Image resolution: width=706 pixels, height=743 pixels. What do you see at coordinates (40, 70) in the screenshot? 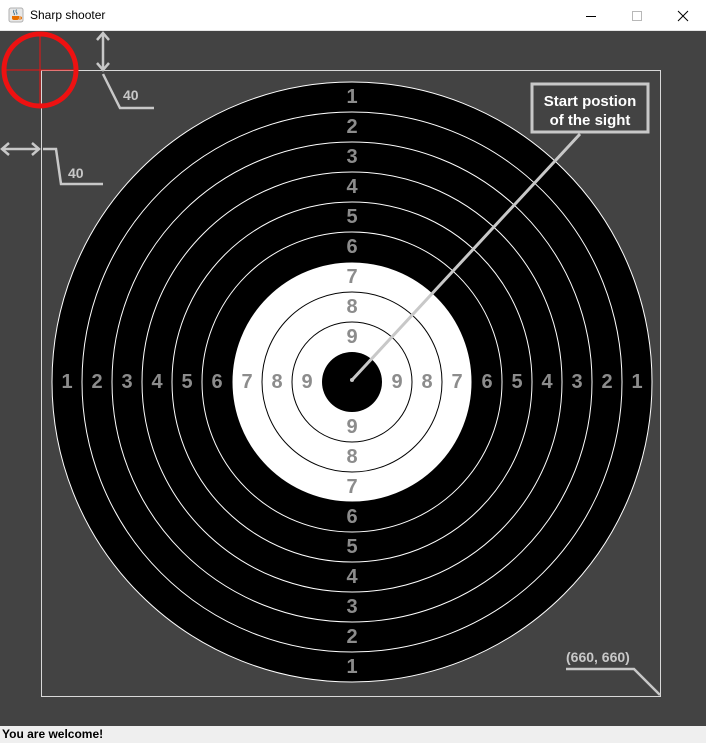
I see `sight-crosshair` at bounding box center [40, 70].